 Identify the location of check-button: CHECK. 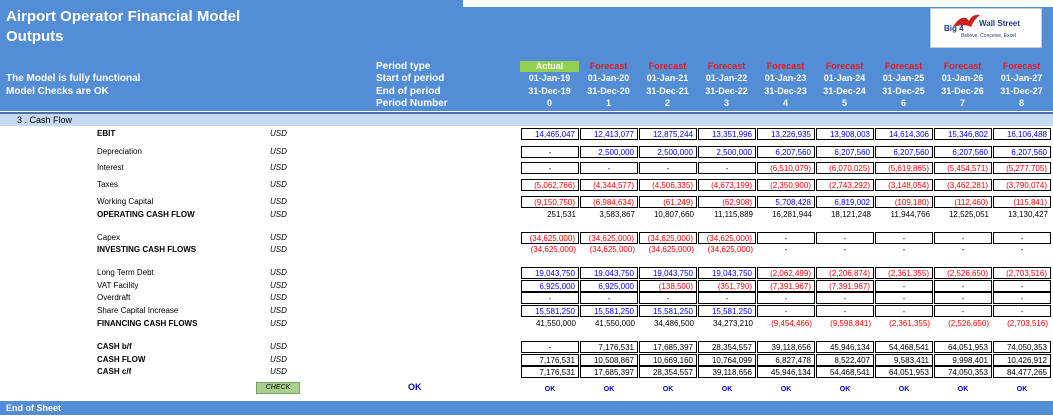
(278, 388).